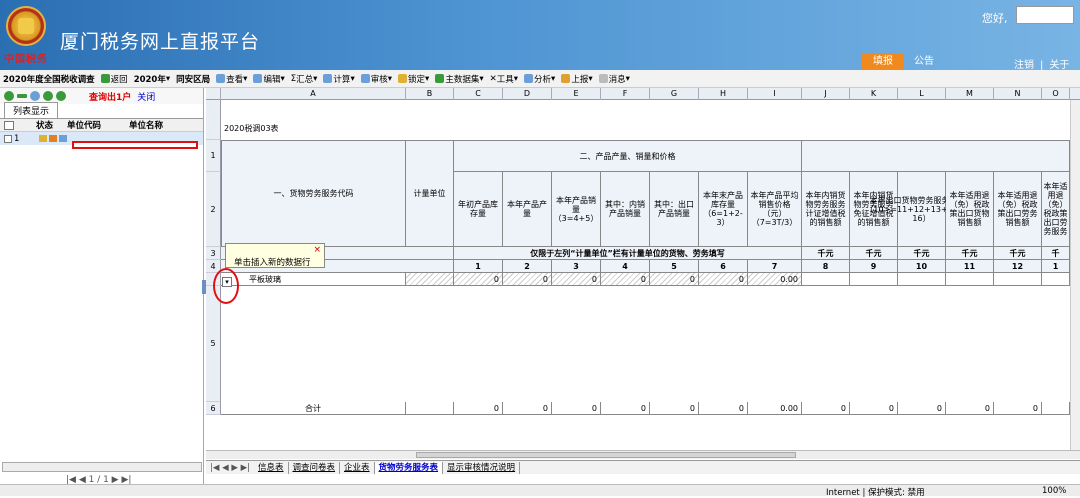 The height and width of the screenshot is (498, 1080). I want to click on year-select: 2020年 ▾, so click(152, 79).